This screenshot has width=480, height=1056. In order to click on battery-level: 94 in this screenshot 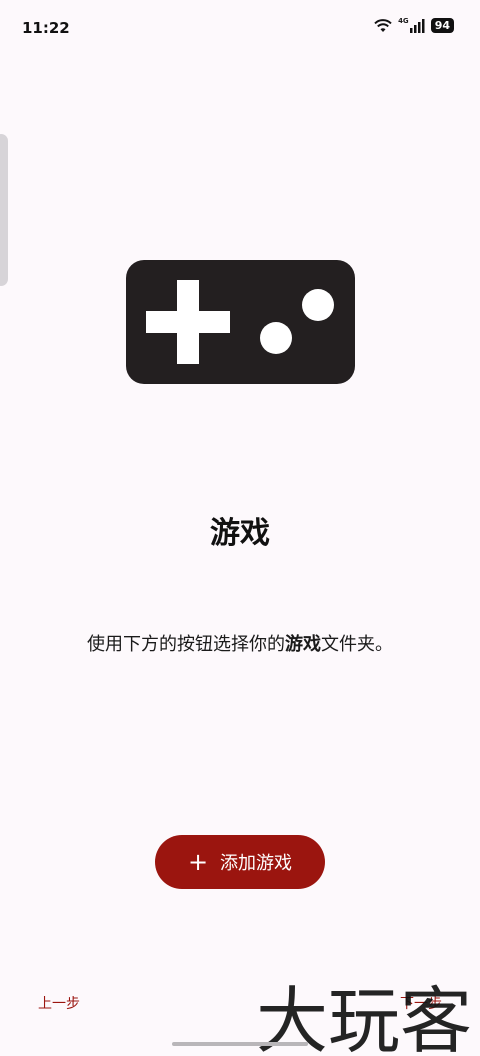, I will do `click(442, 25)`.